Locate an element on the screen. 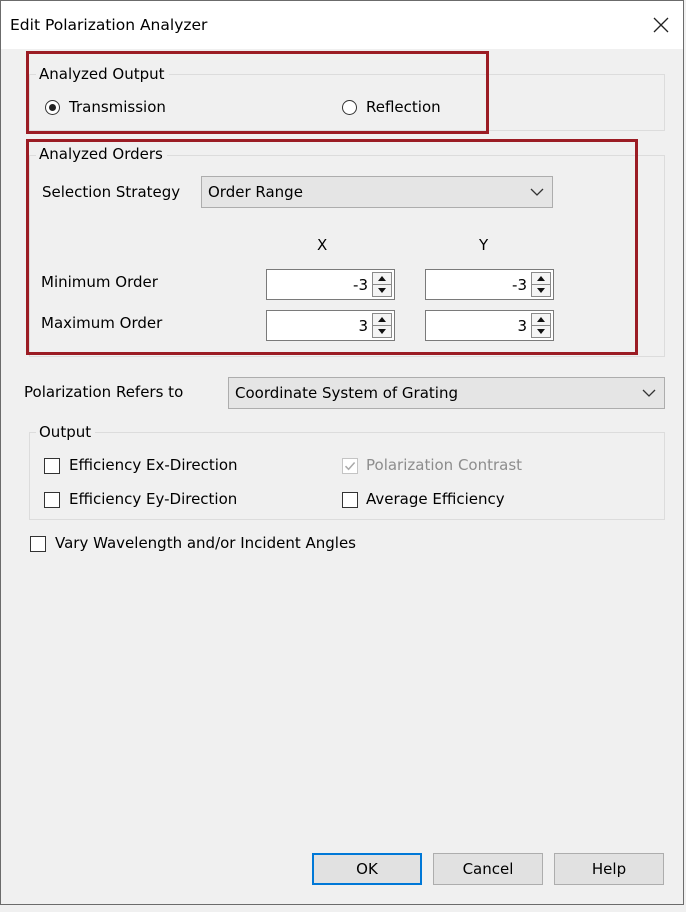 Image resolution: width=686 pixels, height=912 pixels. cancel-button-label: Cancel is located at coordinates (488, 869).